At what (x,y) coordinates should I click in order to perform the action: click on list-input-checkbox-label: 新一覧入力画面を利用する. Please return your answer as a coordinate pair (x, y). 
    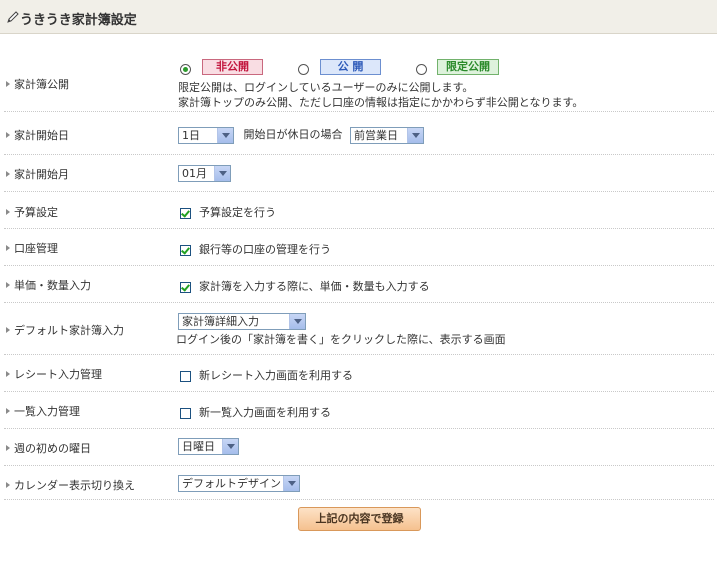
    Looking at the image, I should click on (265, 412).